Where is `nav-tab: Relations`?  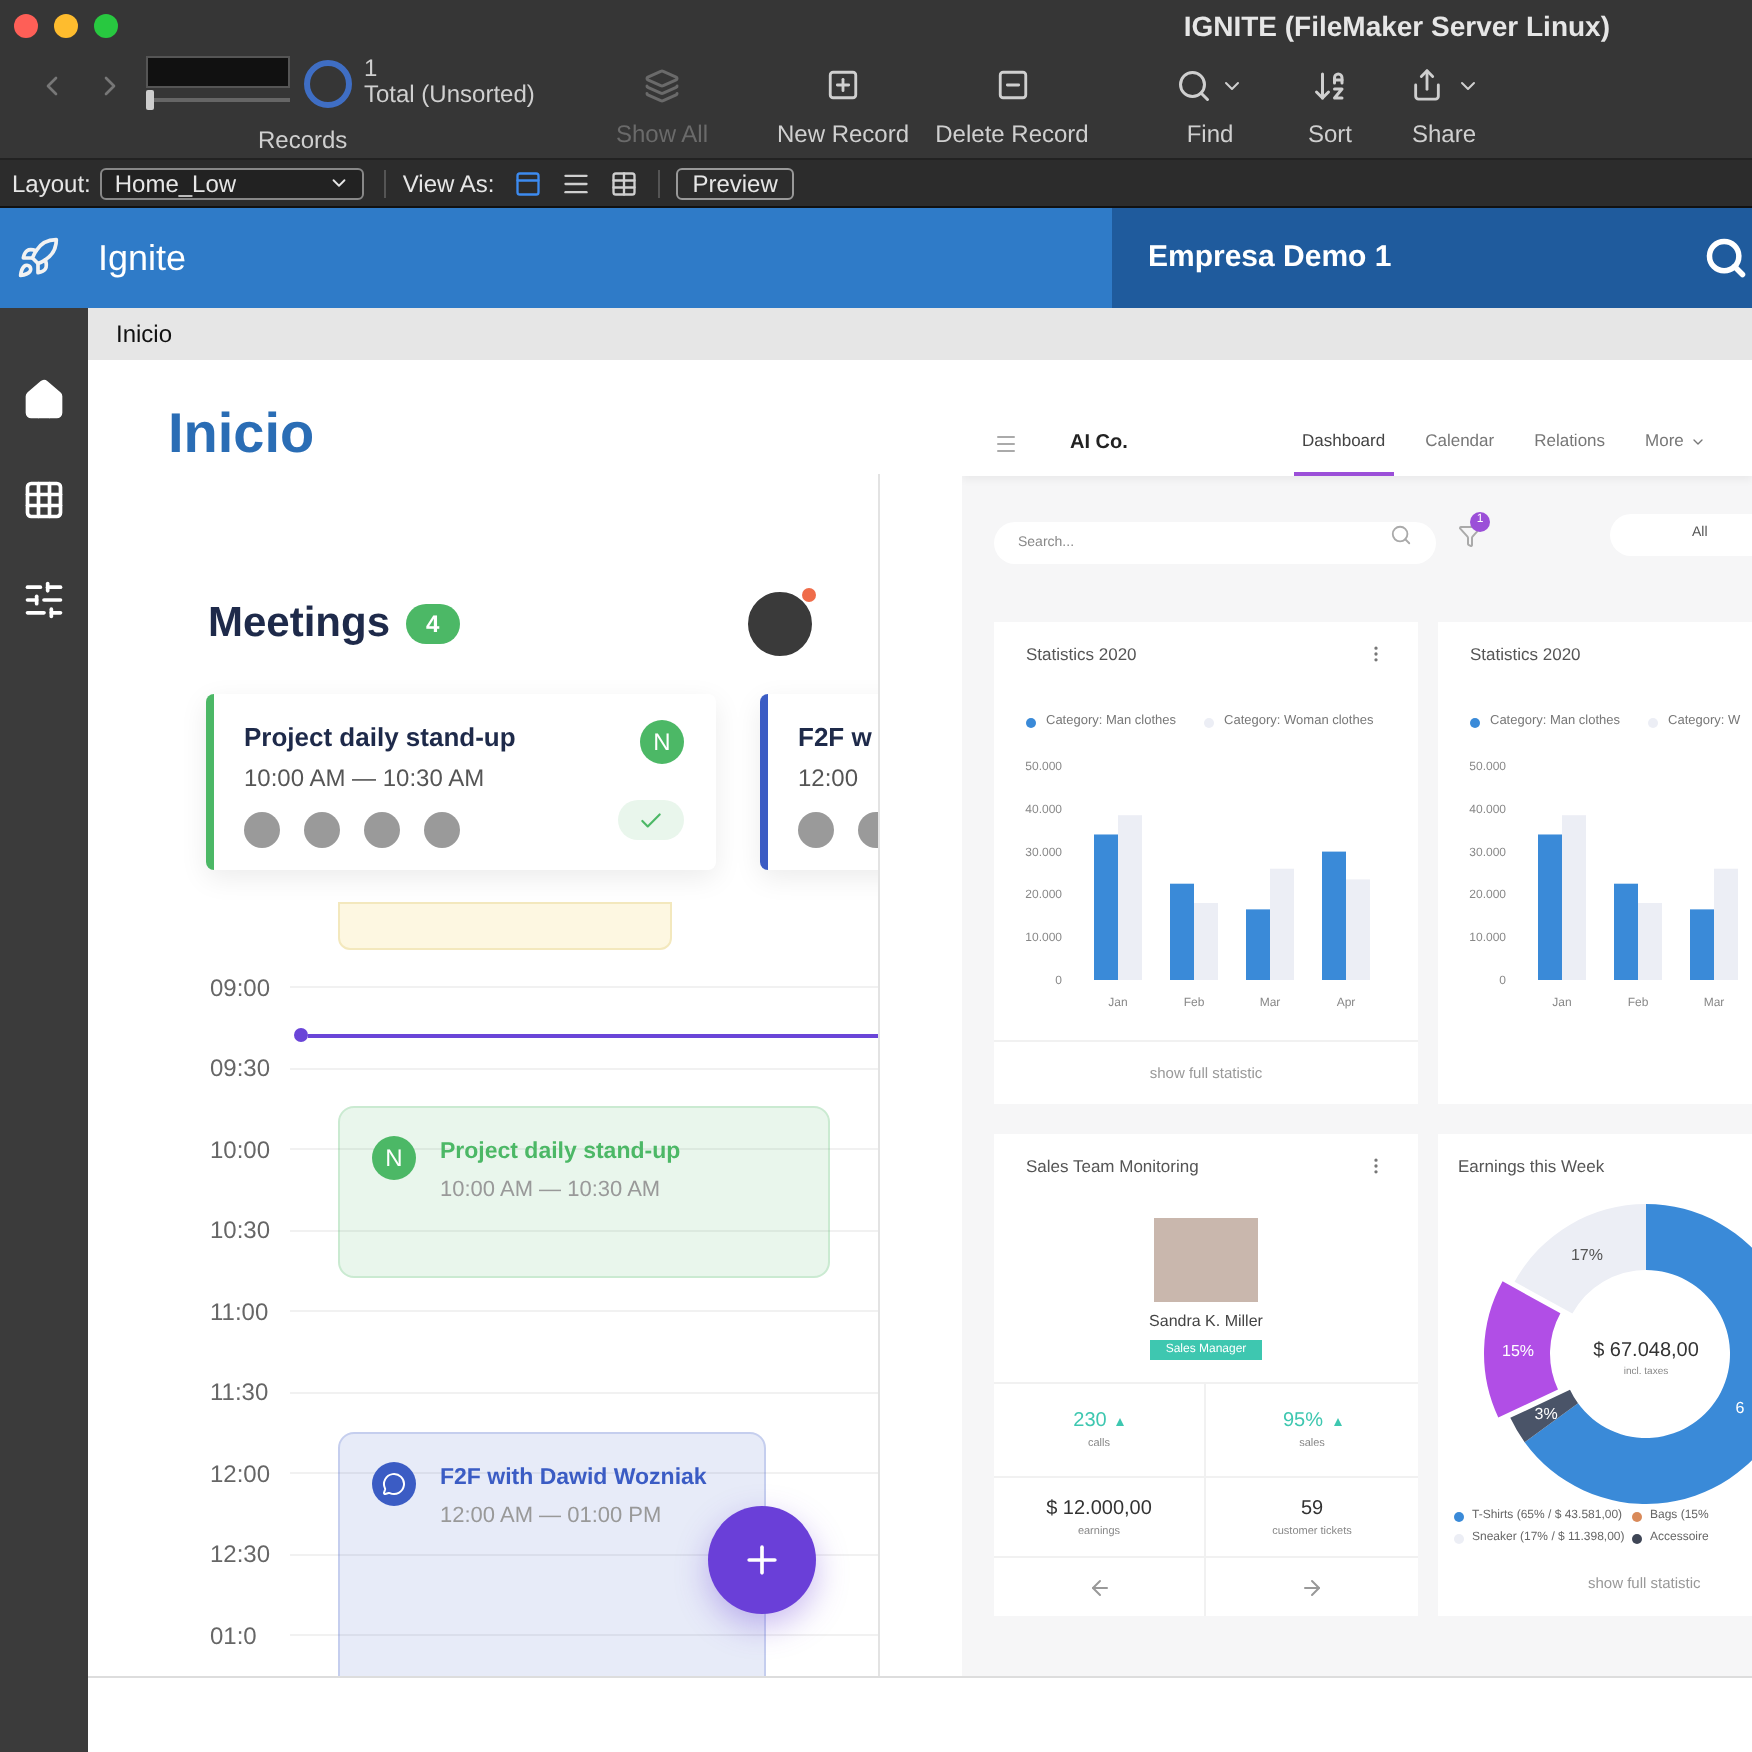 nav-tab: Relations is located at coordinates (1570, 443).